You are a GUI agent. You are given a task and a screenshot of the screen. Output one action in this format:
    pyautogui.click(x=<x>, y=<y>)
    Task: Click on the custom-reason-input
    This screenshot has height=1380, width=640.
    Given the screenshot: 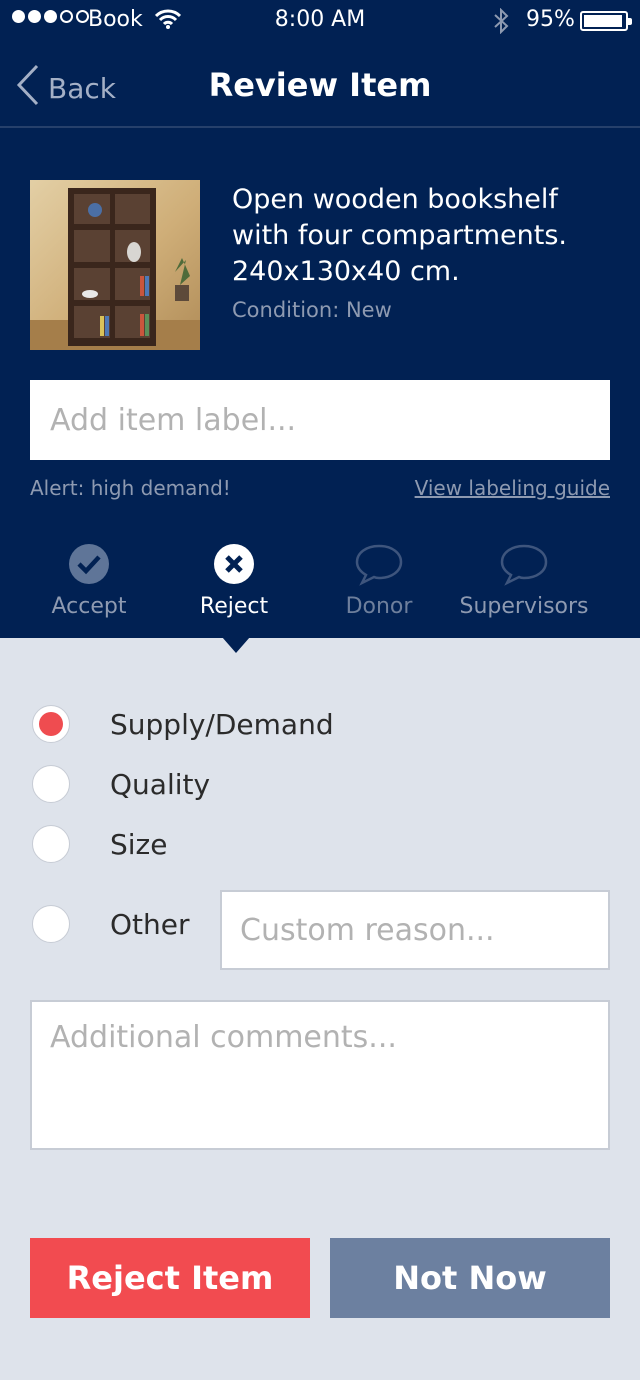 What is the action you would take?
    pyautogui.click(x=415, y=930)
    